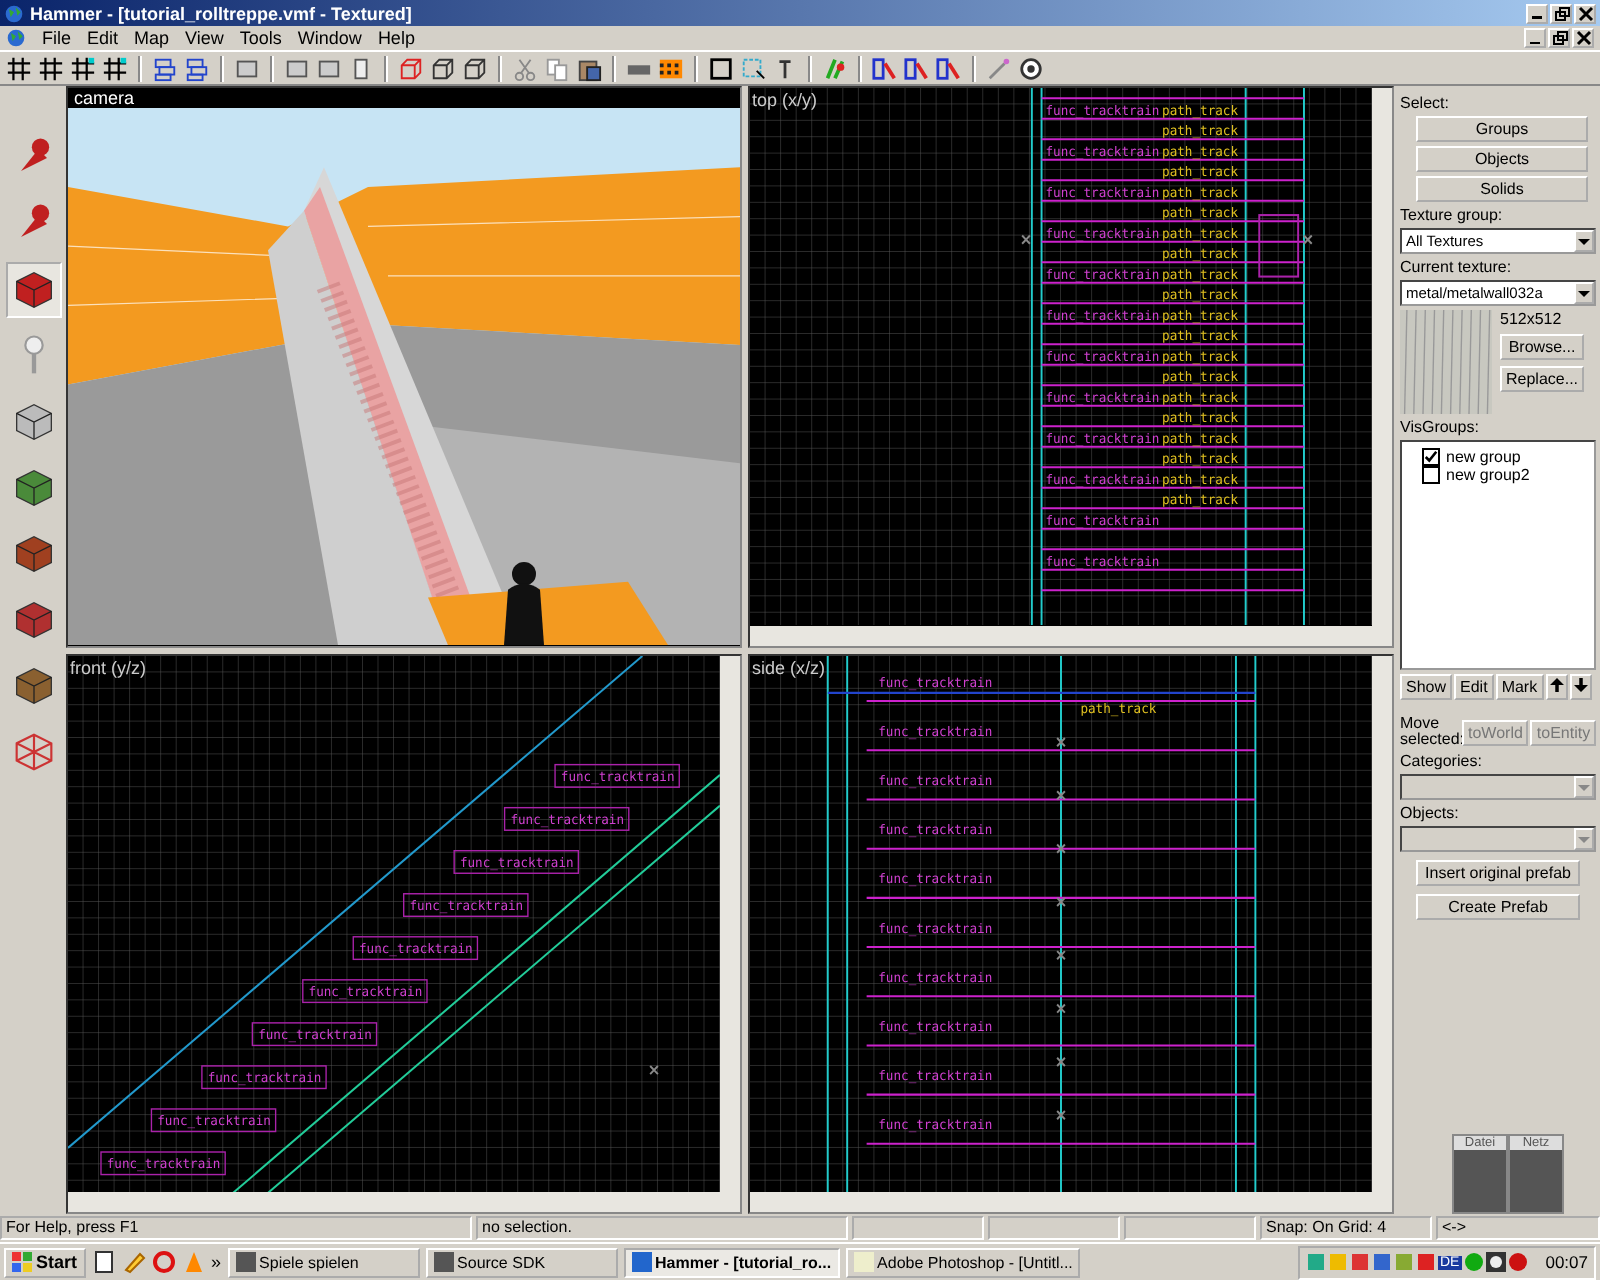  What do you see at coordinates (1346, 1228) in the screenshot?
I see `status-text: Snap: On Grid: 4` at bounding box center [1346, 1228].